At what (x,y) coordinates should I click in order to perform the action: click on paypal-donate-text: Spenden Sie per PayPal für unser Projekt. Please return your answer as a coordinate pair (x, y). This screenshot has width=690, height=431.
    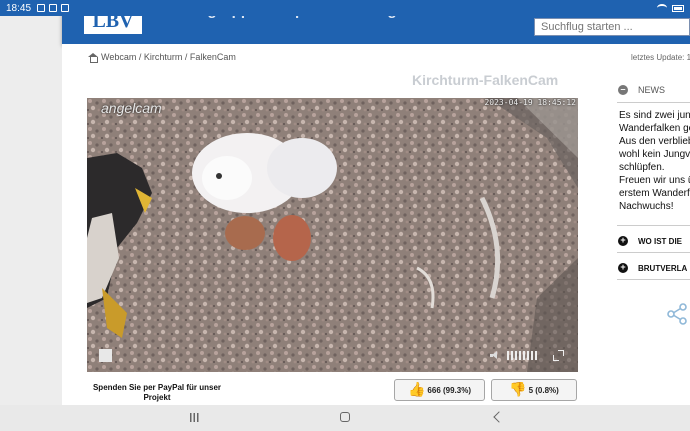
    Looking at the image, I should click on (157, 393).